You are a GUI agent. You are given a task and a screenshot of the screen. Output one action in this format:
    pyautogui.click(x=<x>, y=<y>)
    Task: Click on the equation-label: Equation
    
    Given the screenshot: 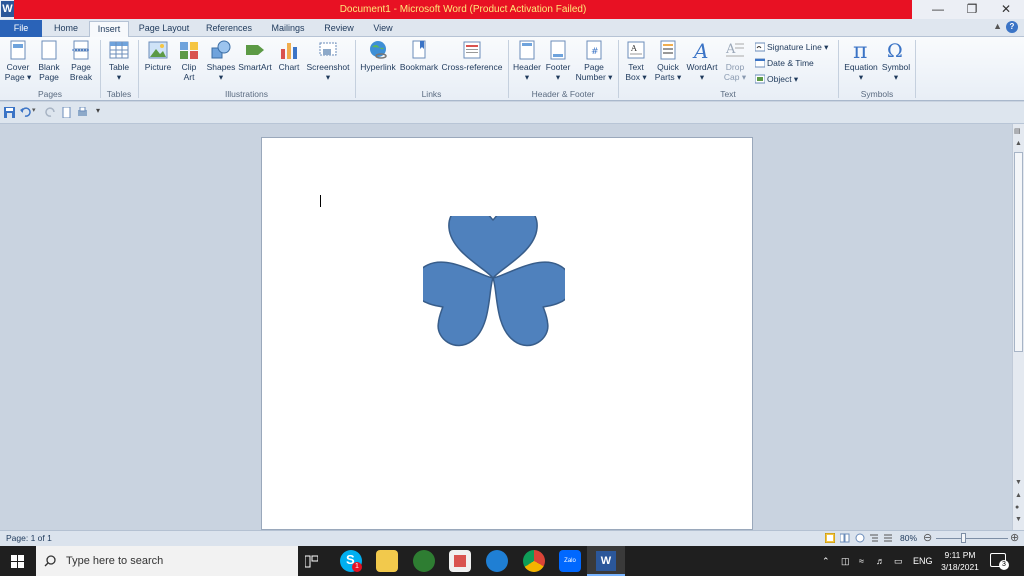 What is the action you would take?
    pyautogui.click(x=861, y=67)
    